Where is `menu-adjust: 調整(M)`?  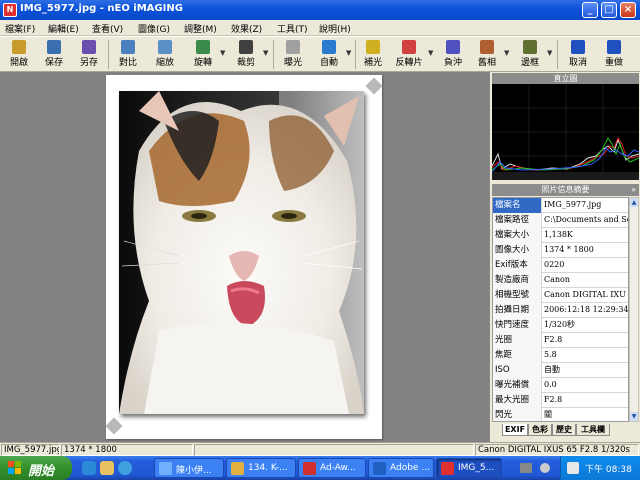
menu-adjust: 調整(M) is located at coordinates (200, 28).